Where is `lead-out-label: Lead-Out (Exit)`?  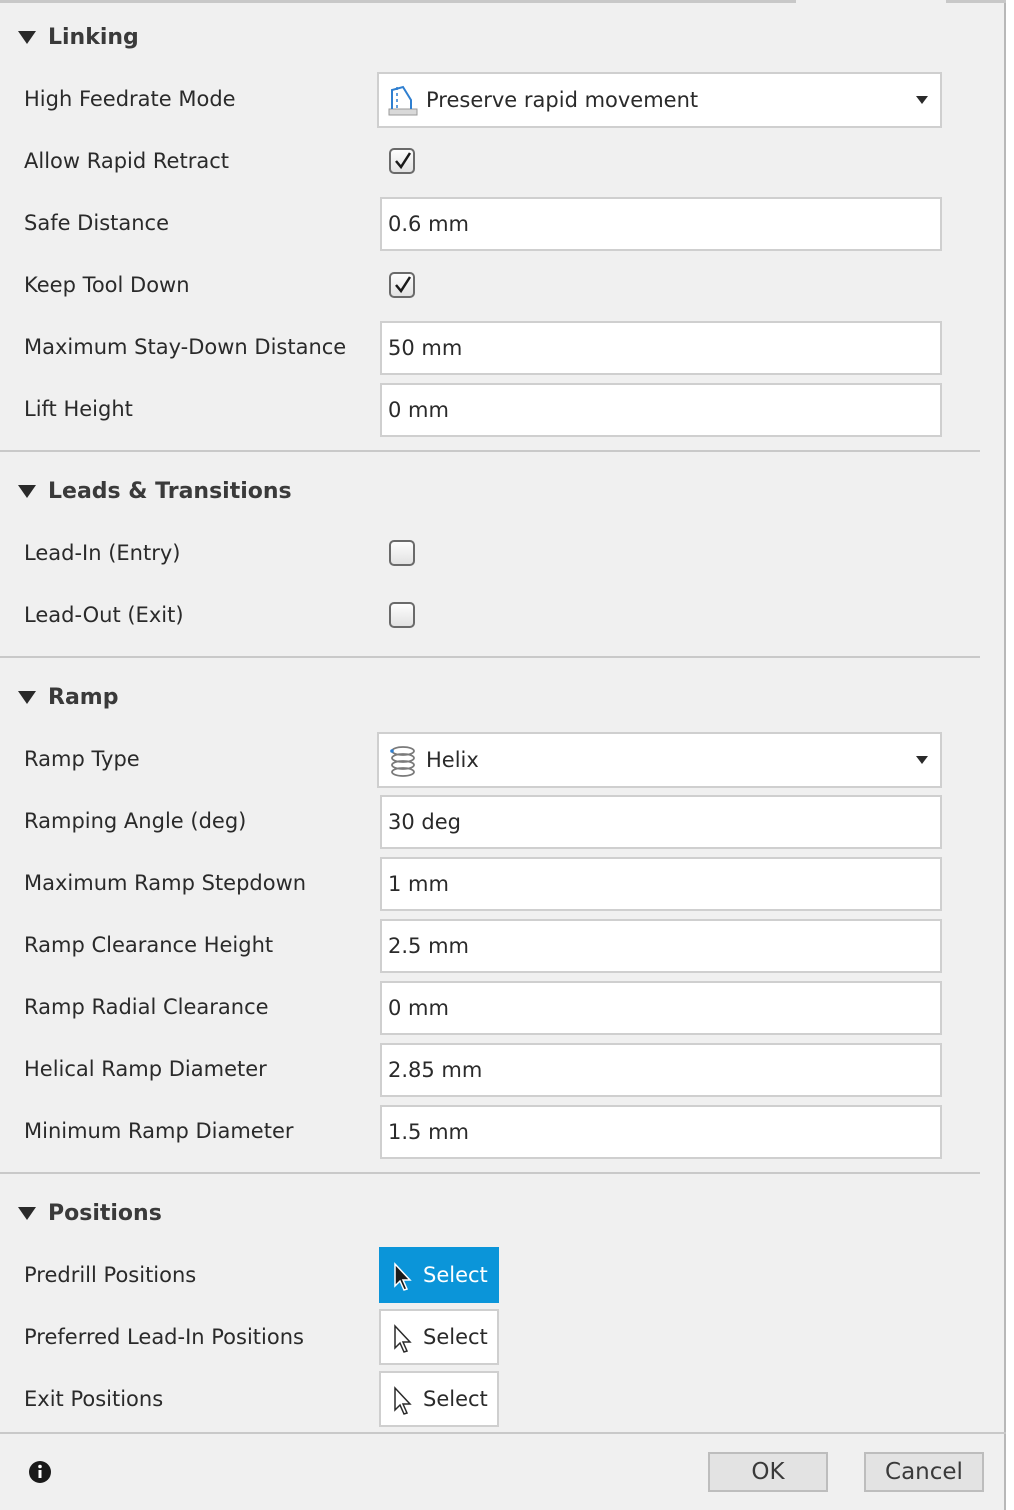
lead-out-label: Lead-Out (Exit) is located at coordinates (104, 615).